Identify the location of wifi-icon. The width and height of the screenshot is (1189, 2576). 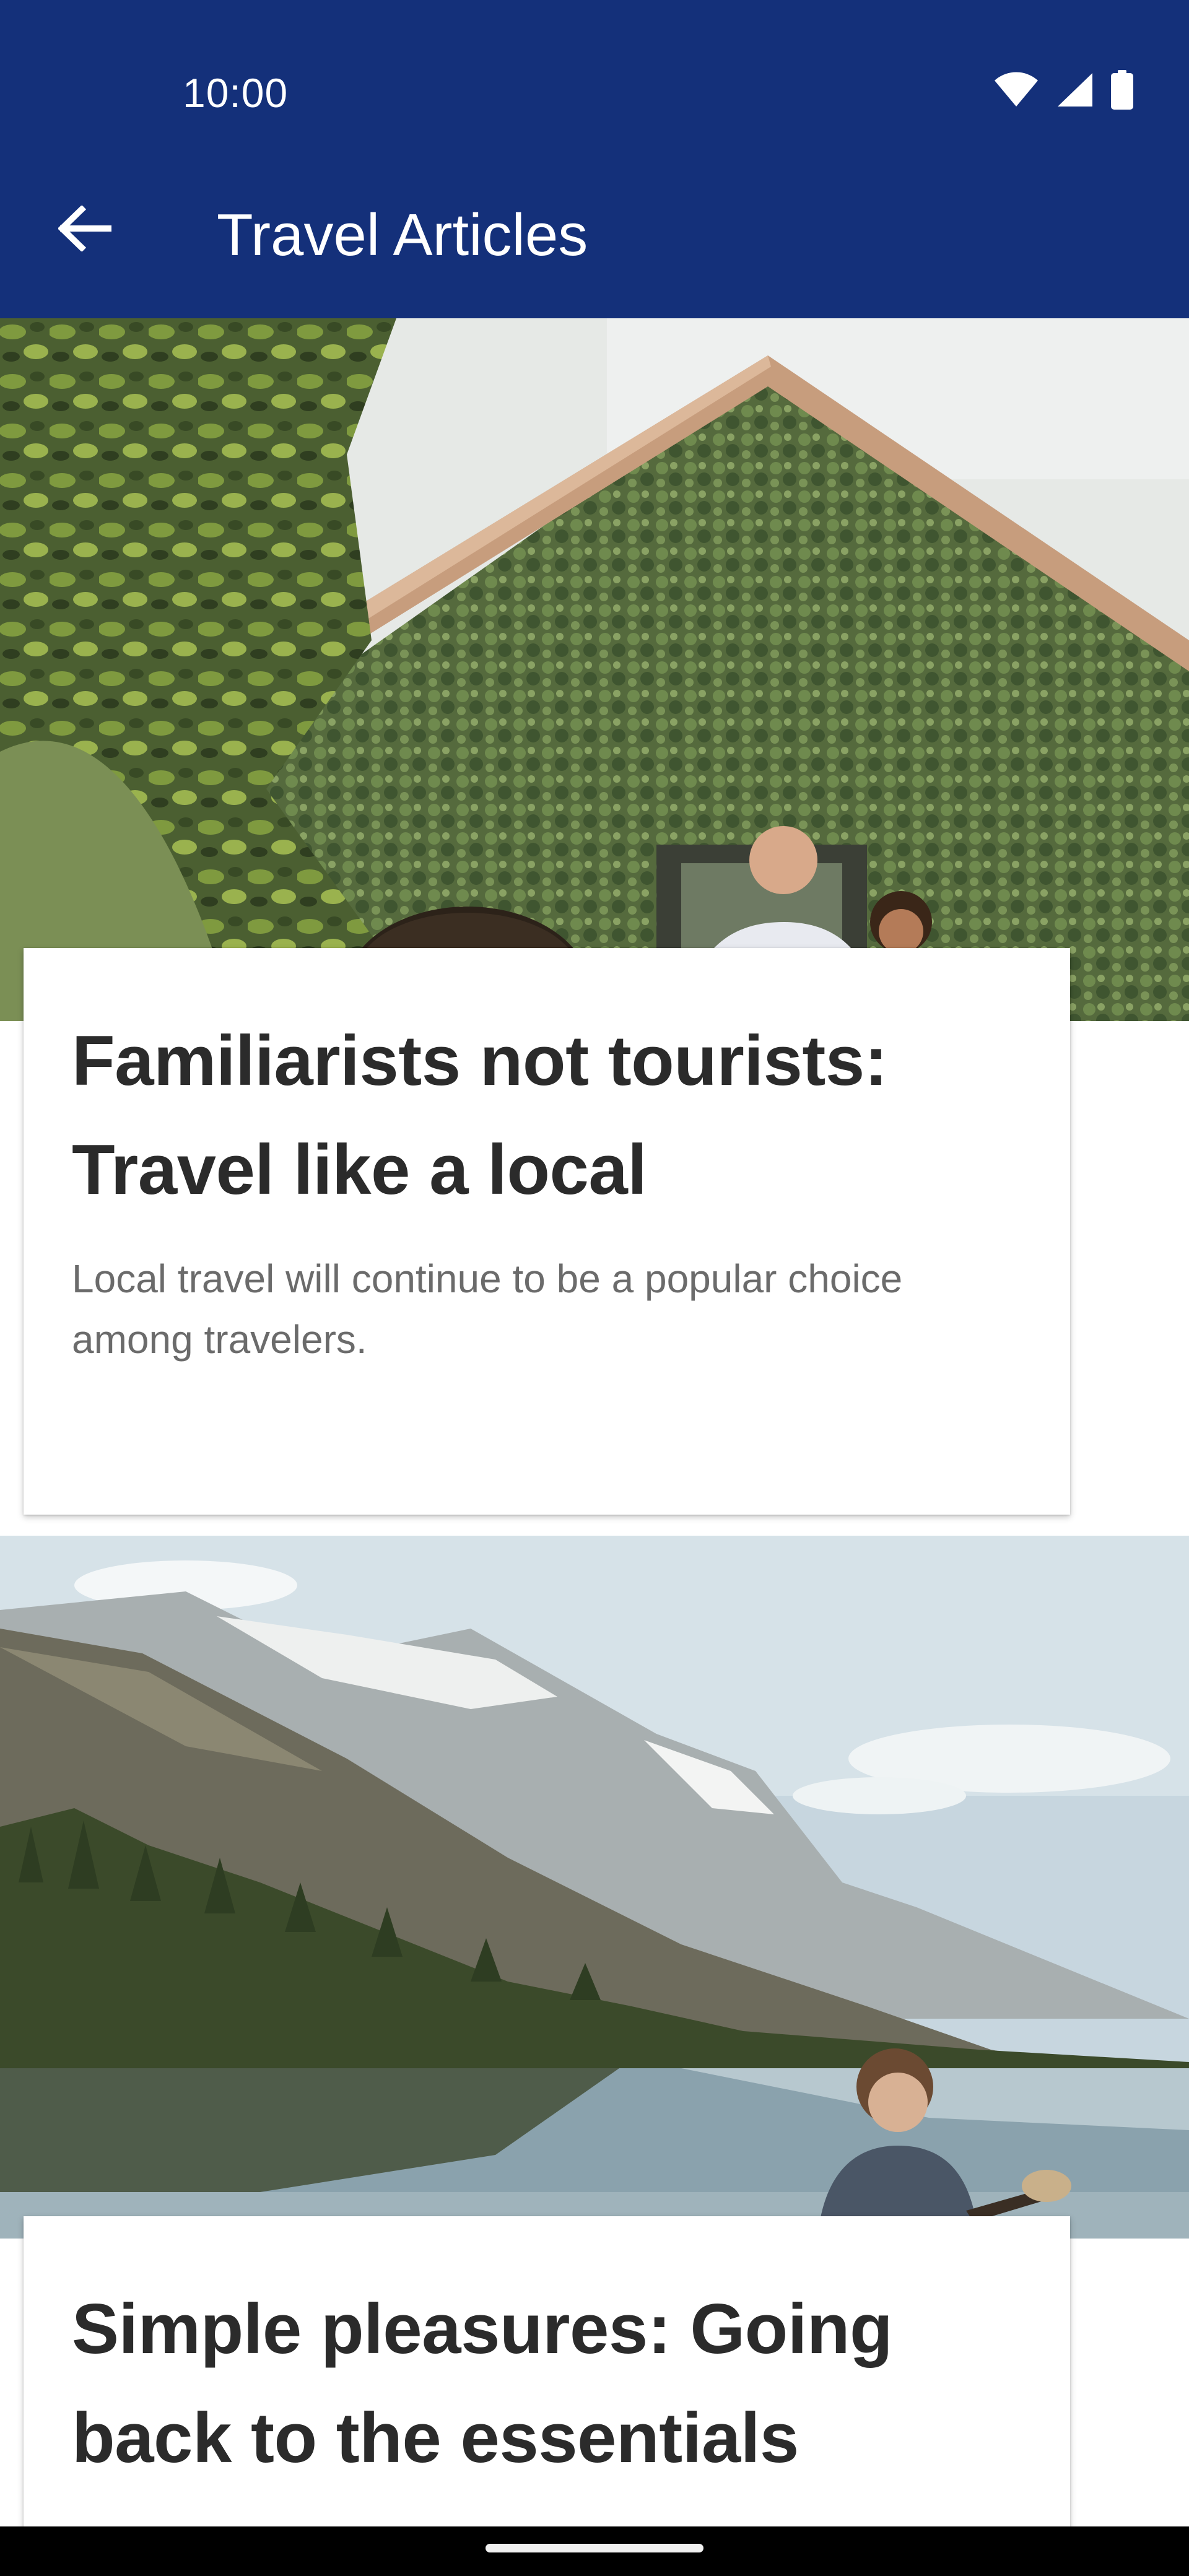
(1016, 90).